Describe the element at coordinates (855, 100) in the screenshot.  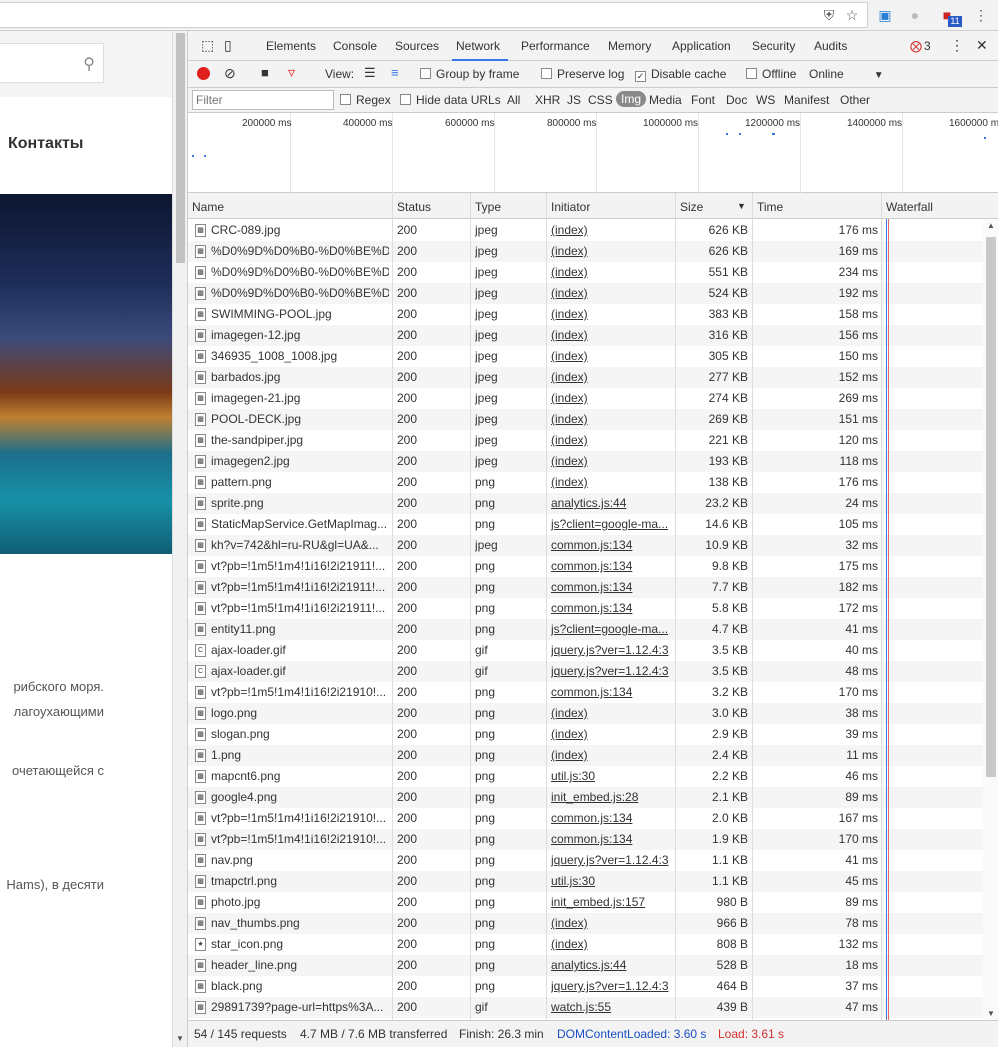
I see `filter-type-other: Other` at that location.